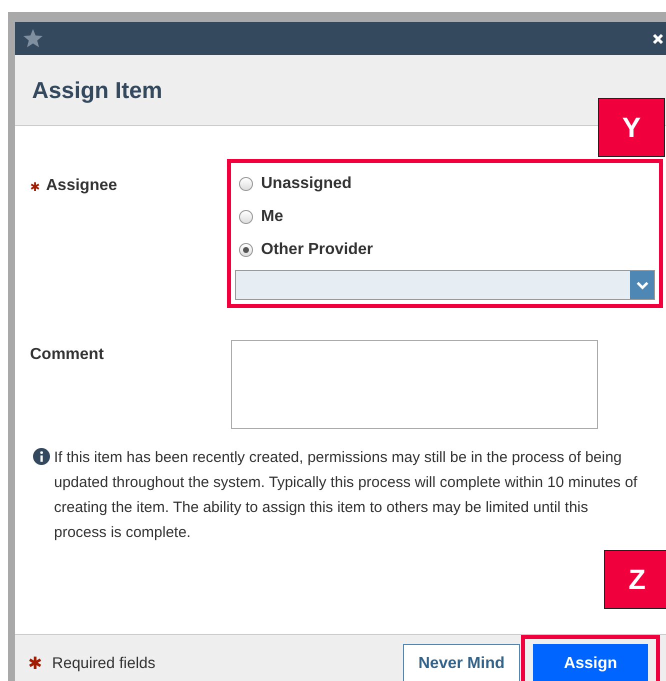  What do you see at coordinates (414, 384) in the screenshot?
I see `comment-field` at bounding box center [414, 384].